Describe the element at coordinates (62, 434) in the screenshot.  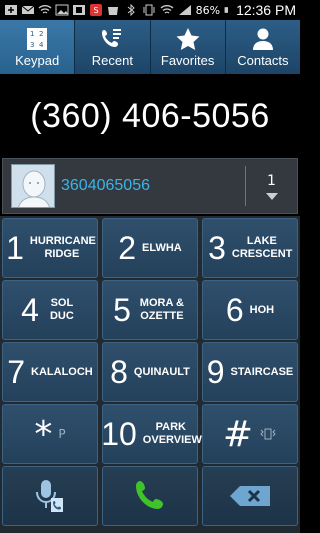
I see `key-letters: P` at that location.